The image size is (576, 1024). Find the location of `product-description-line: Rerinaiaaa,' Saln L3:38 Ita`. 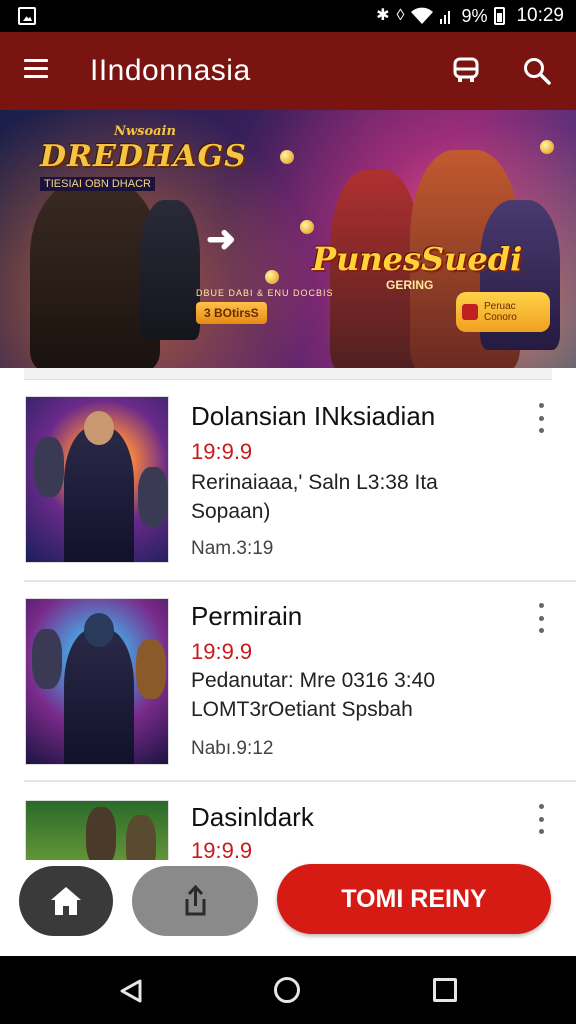

product-description-line: Rerinaiaaa,' Saln L3:38 Ita is located at coordinates (314, 482).